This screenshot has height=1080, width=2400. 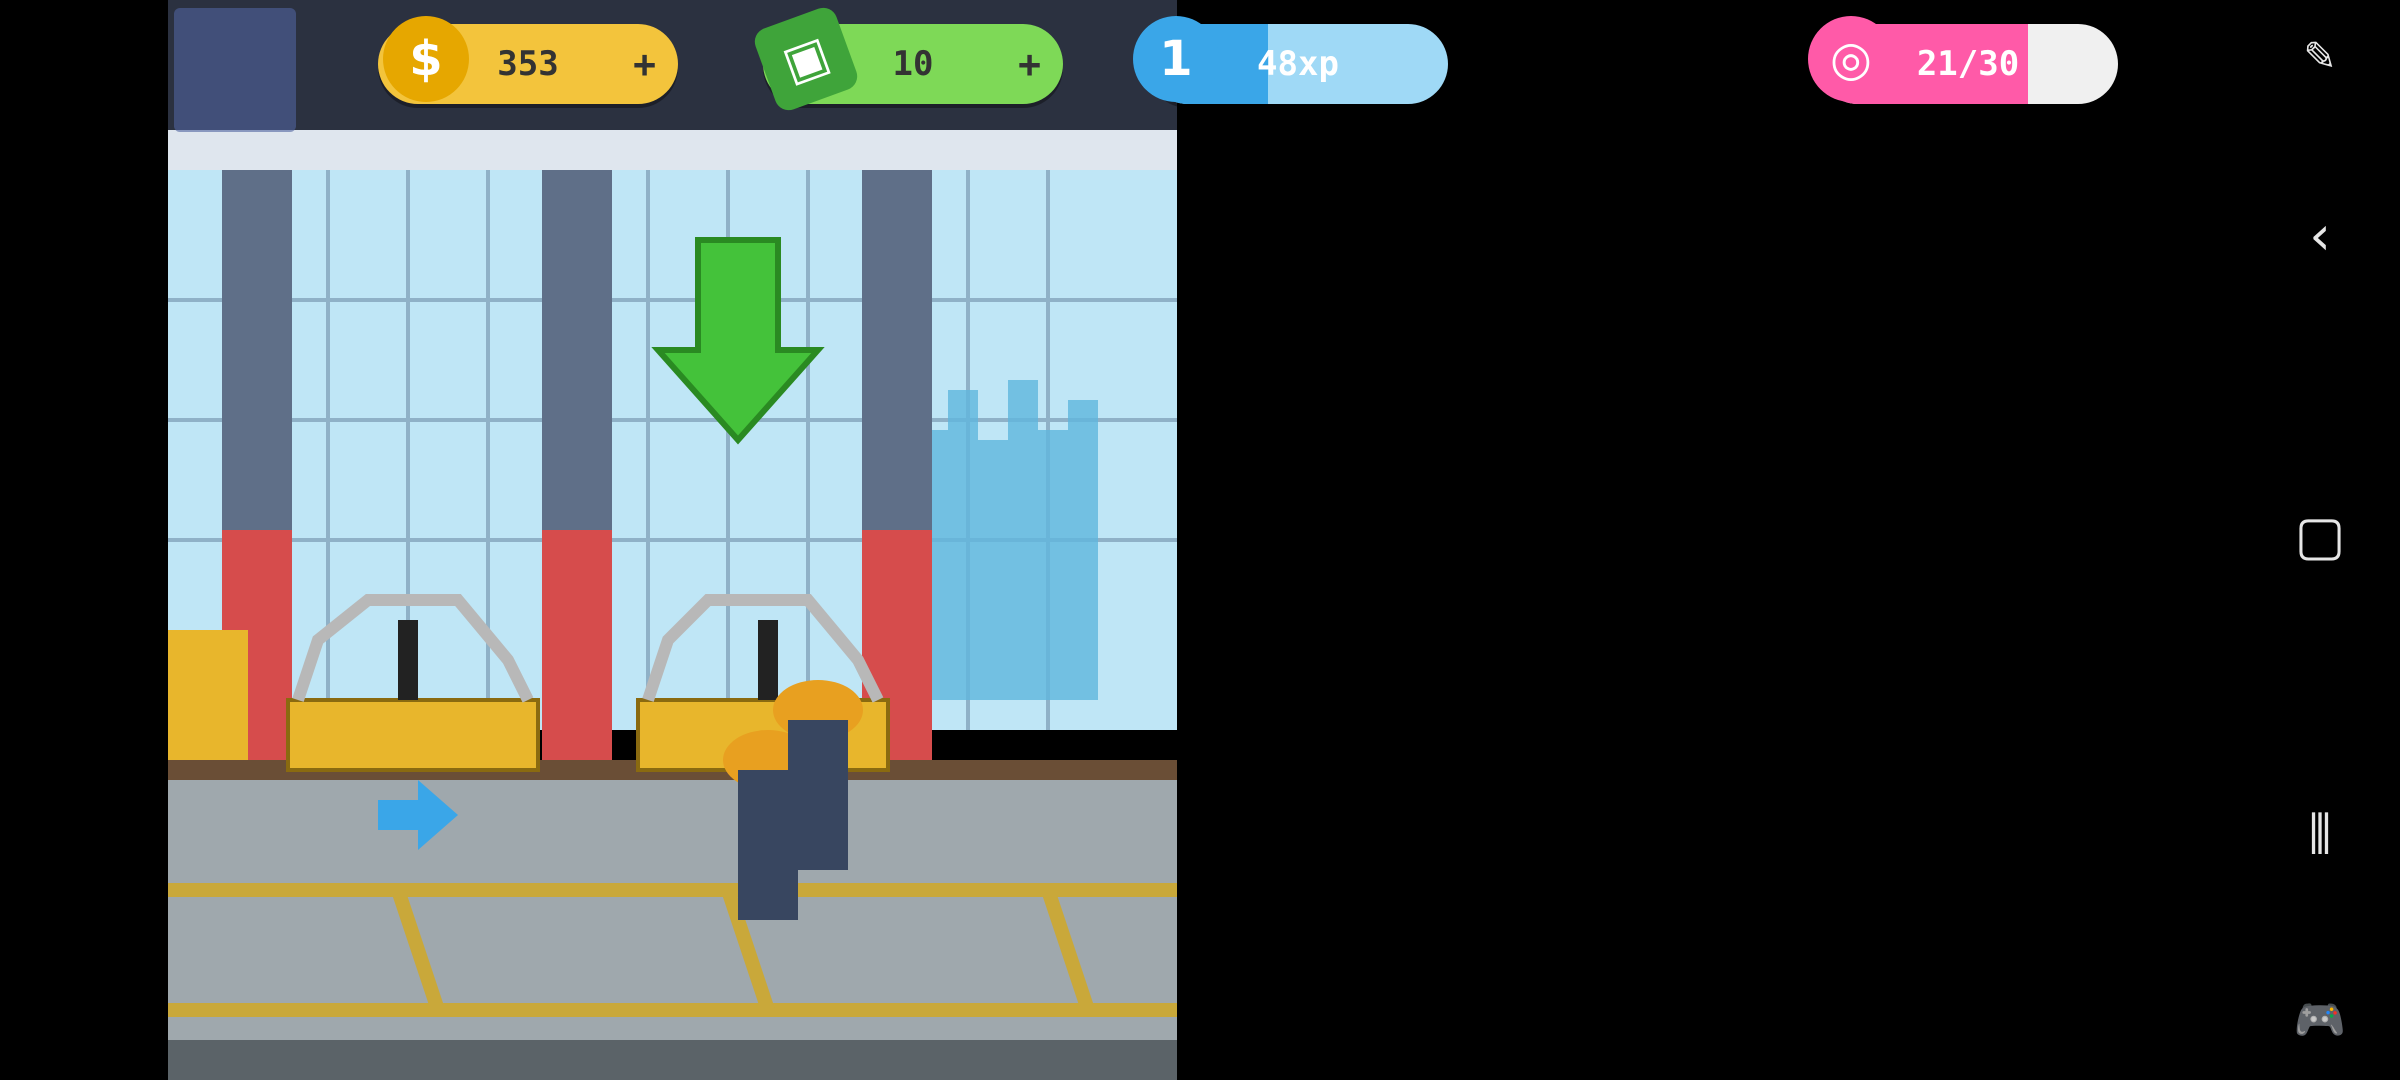 I want to click on xp-value: 48xp, so click(x=1298, y=64).